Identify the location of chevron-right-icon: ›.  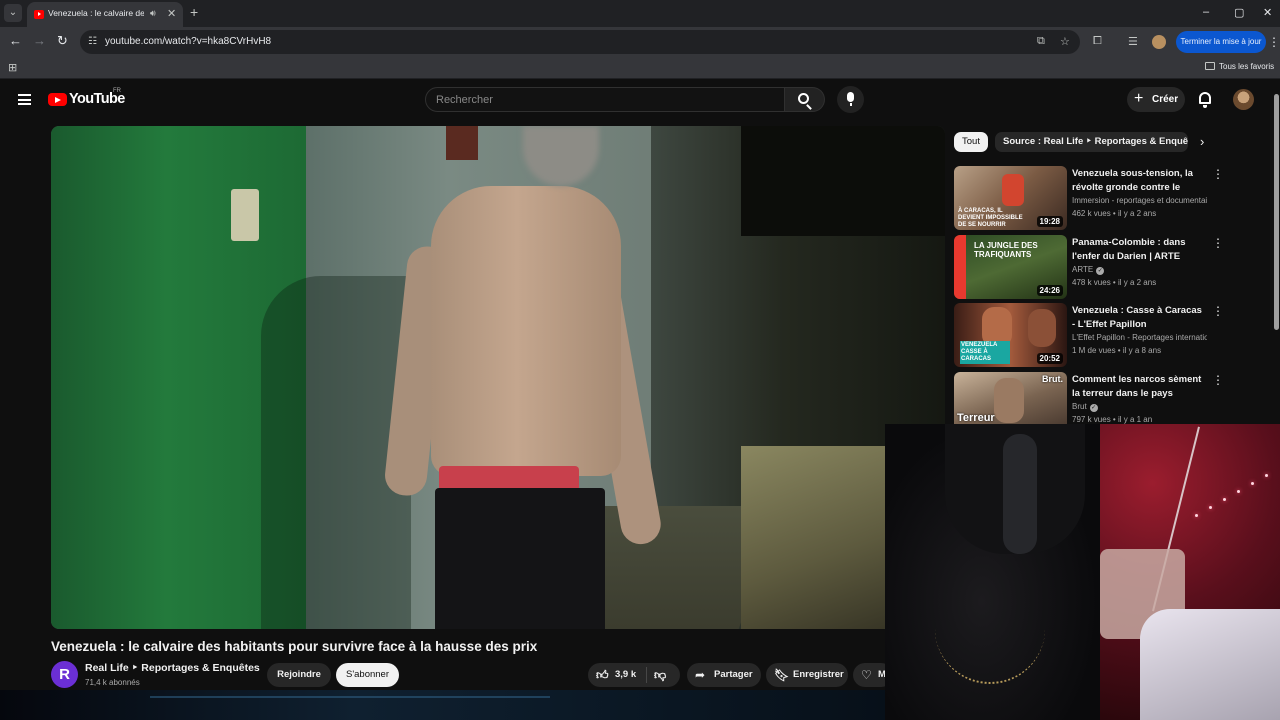
(1202, 141).